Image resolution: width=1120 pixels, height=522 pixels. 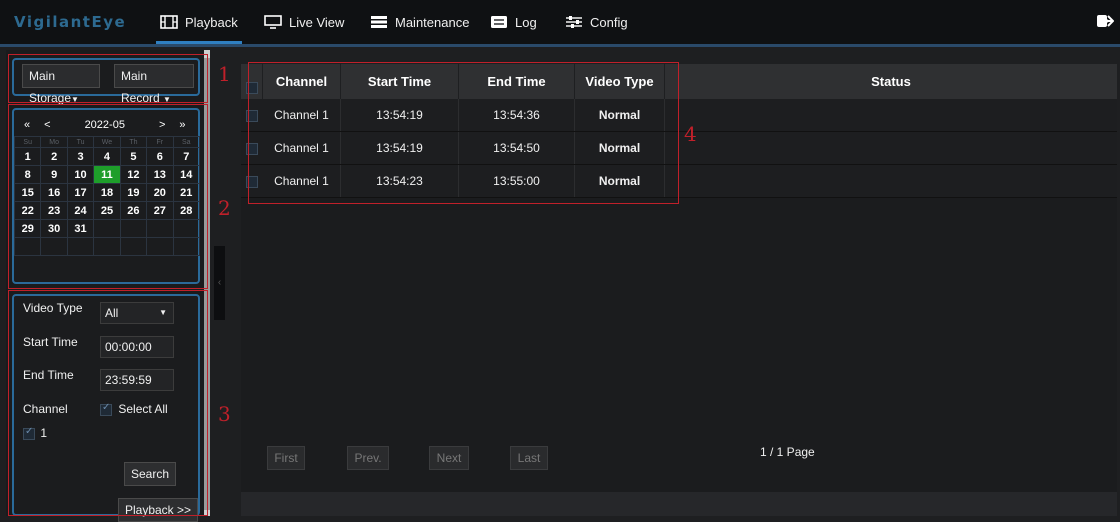 I want to click on annotation-number: 4, so click(x=690, y=134).